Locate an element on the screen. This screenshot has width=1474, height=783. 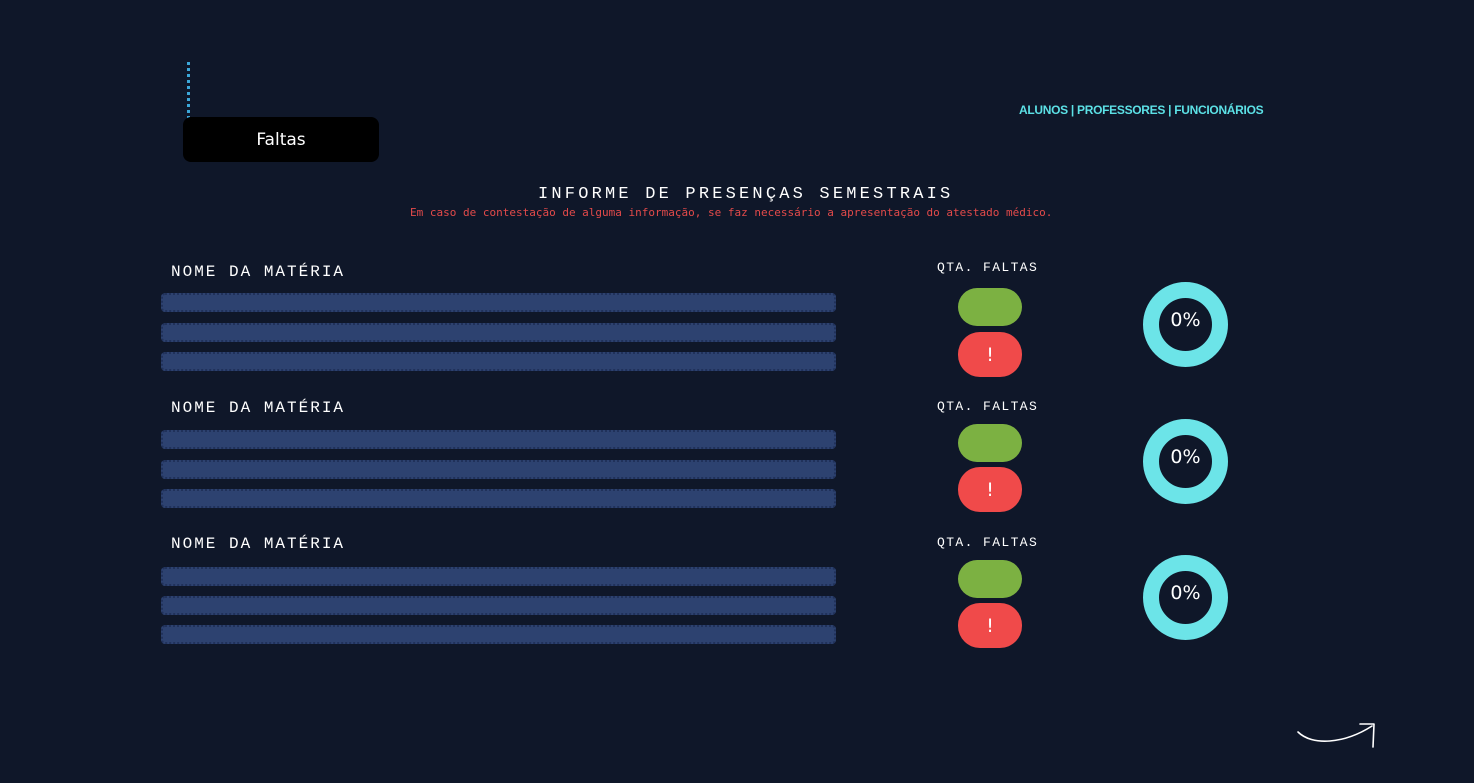
nav-link-professores: PROFESSORES is located at coordinates (1121, 110).